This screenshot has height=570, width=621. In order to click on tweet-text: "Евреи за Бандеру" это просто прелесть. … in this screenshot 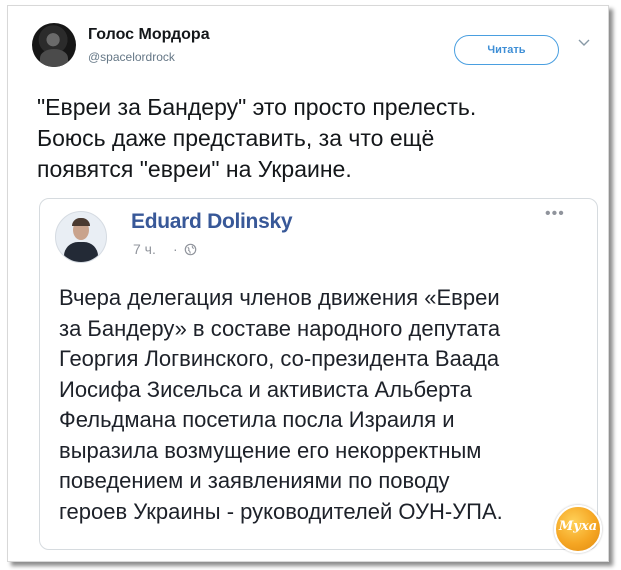, I will do `click(317, 138)`.